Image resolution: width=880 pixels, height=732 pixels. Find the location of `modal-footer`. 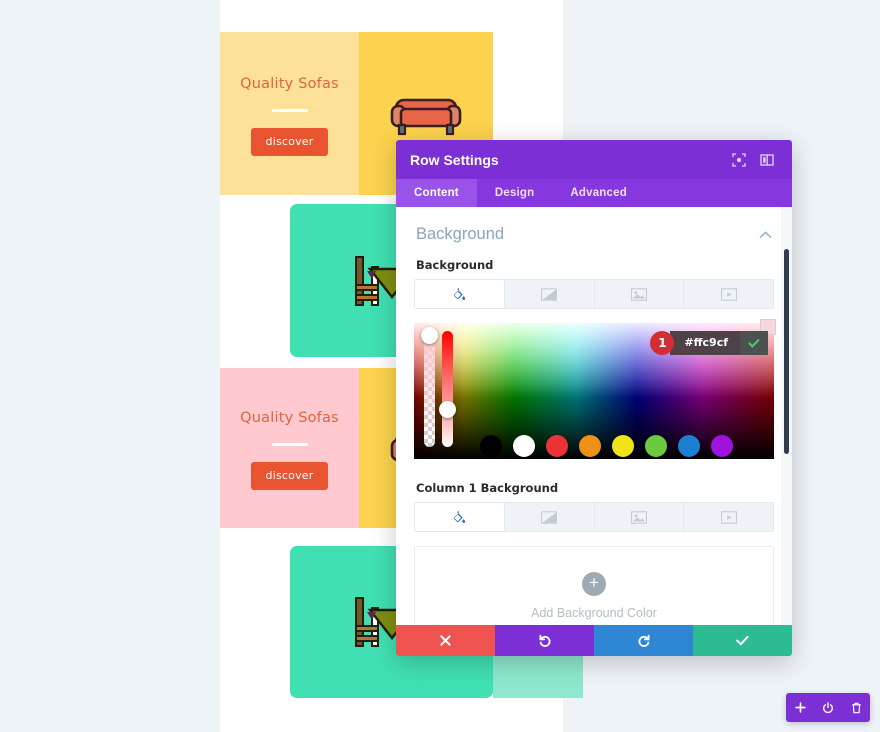

modal-footer is located at coordinates (594, 640).